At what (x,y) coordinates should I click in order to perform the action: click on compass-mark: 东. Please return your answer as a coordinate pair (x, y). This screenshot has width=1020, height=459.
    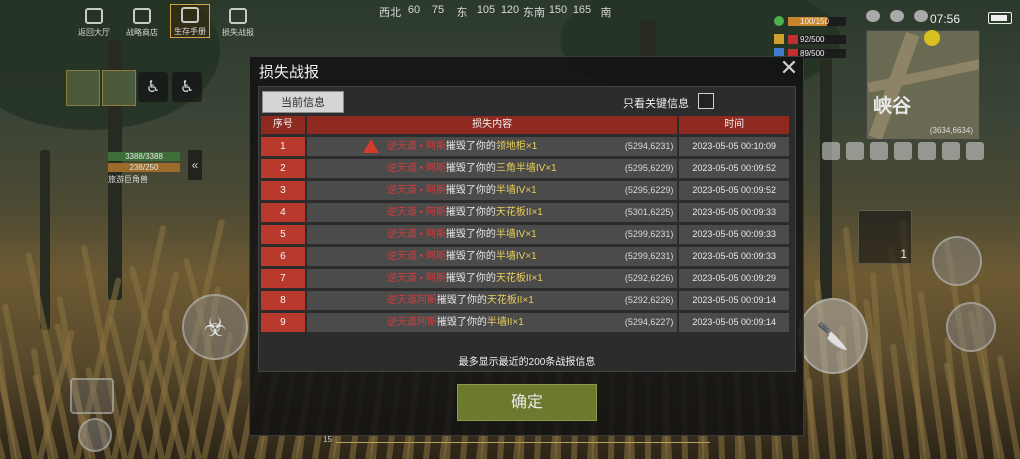
    Looking at the image, I should click on (462, 13).